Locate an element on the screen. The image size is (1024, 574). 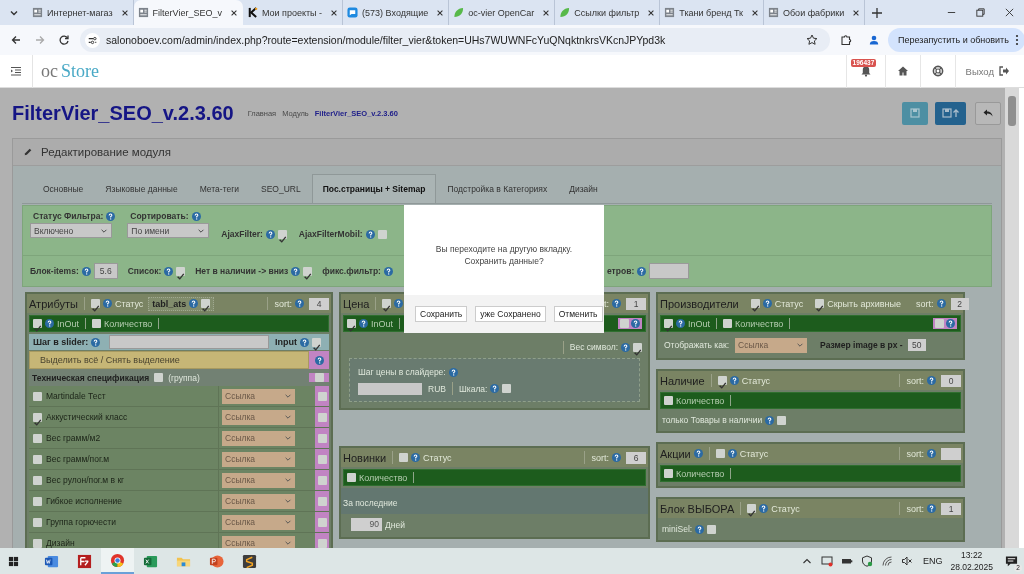
attribute-name: Вес грамм/м2 is located at coordinates (73, 438).